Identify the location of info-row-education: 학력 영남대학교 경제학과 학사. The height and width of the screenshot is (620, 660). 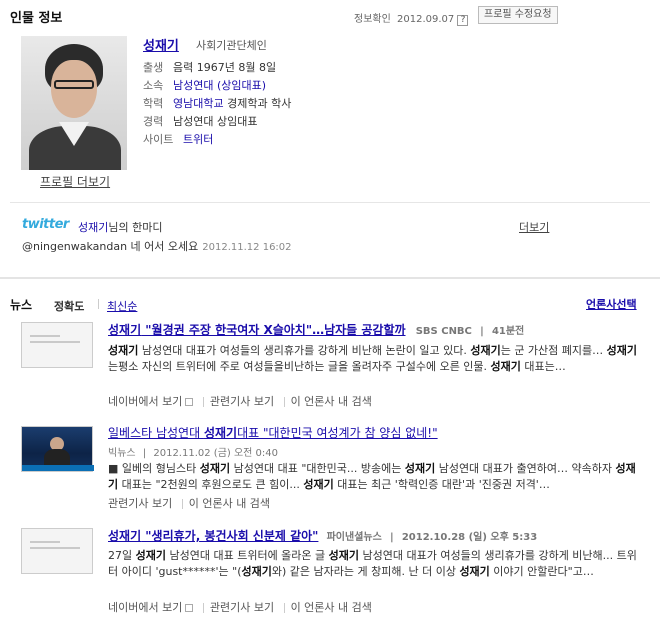
(217, 103).